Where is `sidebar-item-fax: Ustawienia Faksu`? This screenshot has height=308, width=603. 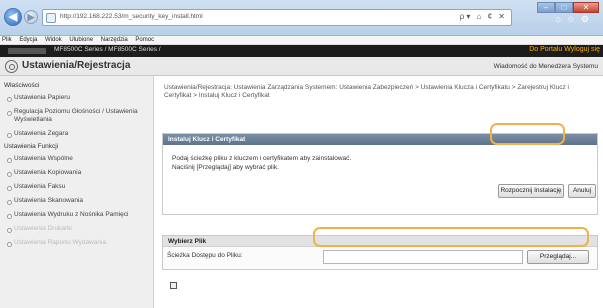
sidebar-item-fax: Ustawienia Faksu is located at coordinates (76, 187).